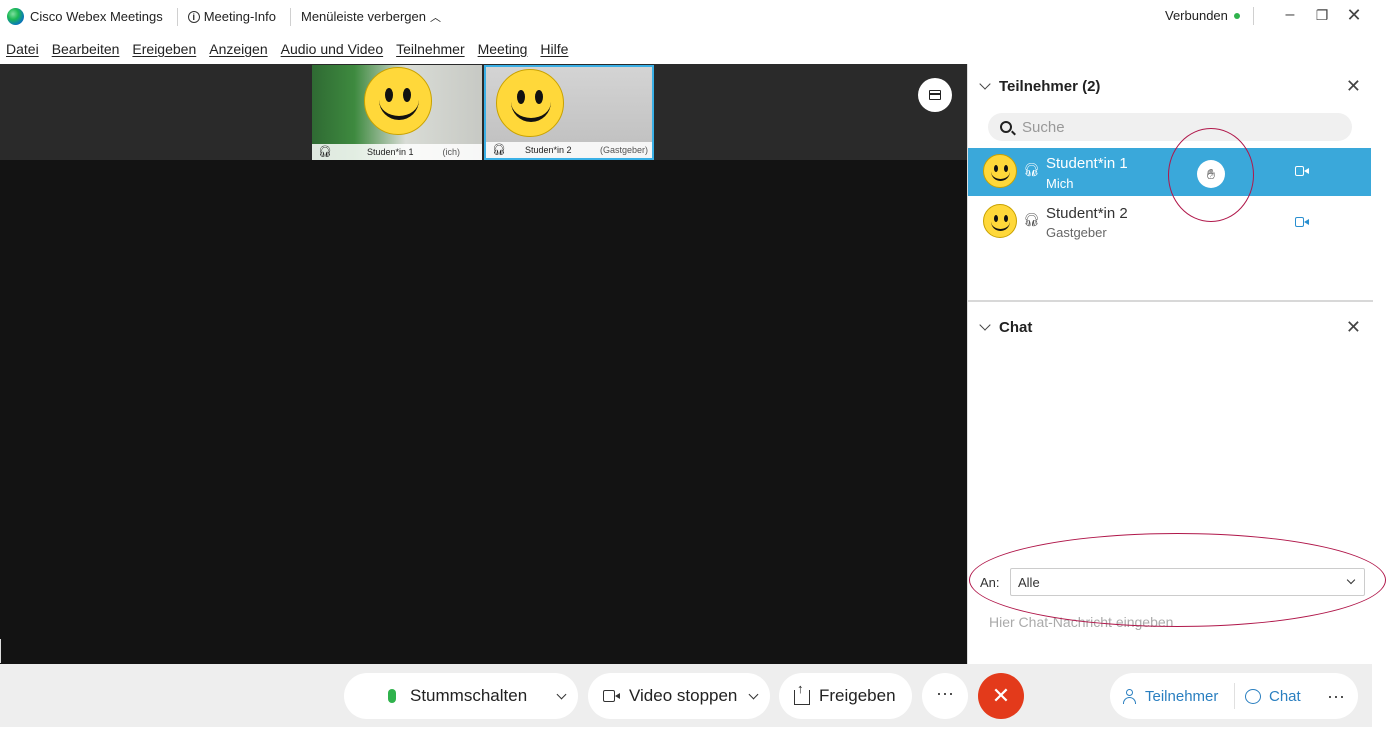  I want to click on chat-toggle-label: Chat, so click(1285, 696).